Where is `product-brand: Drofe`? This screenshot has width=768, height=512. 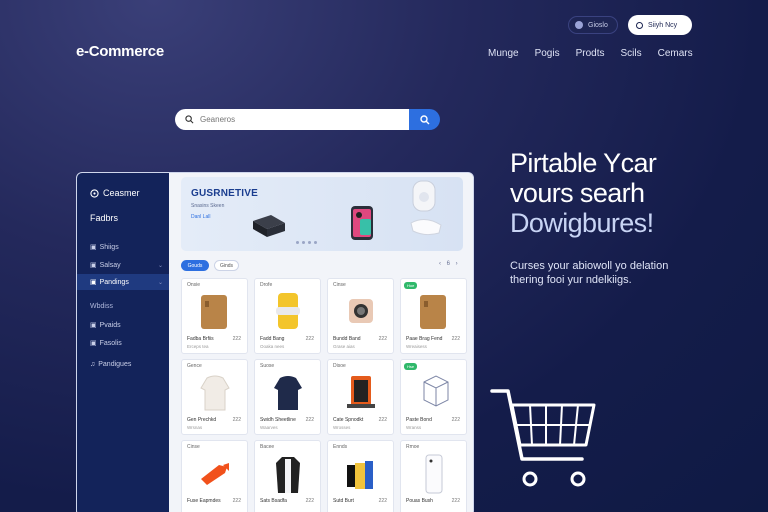 product-brand: Drofe is located at coordinates (266, 285).